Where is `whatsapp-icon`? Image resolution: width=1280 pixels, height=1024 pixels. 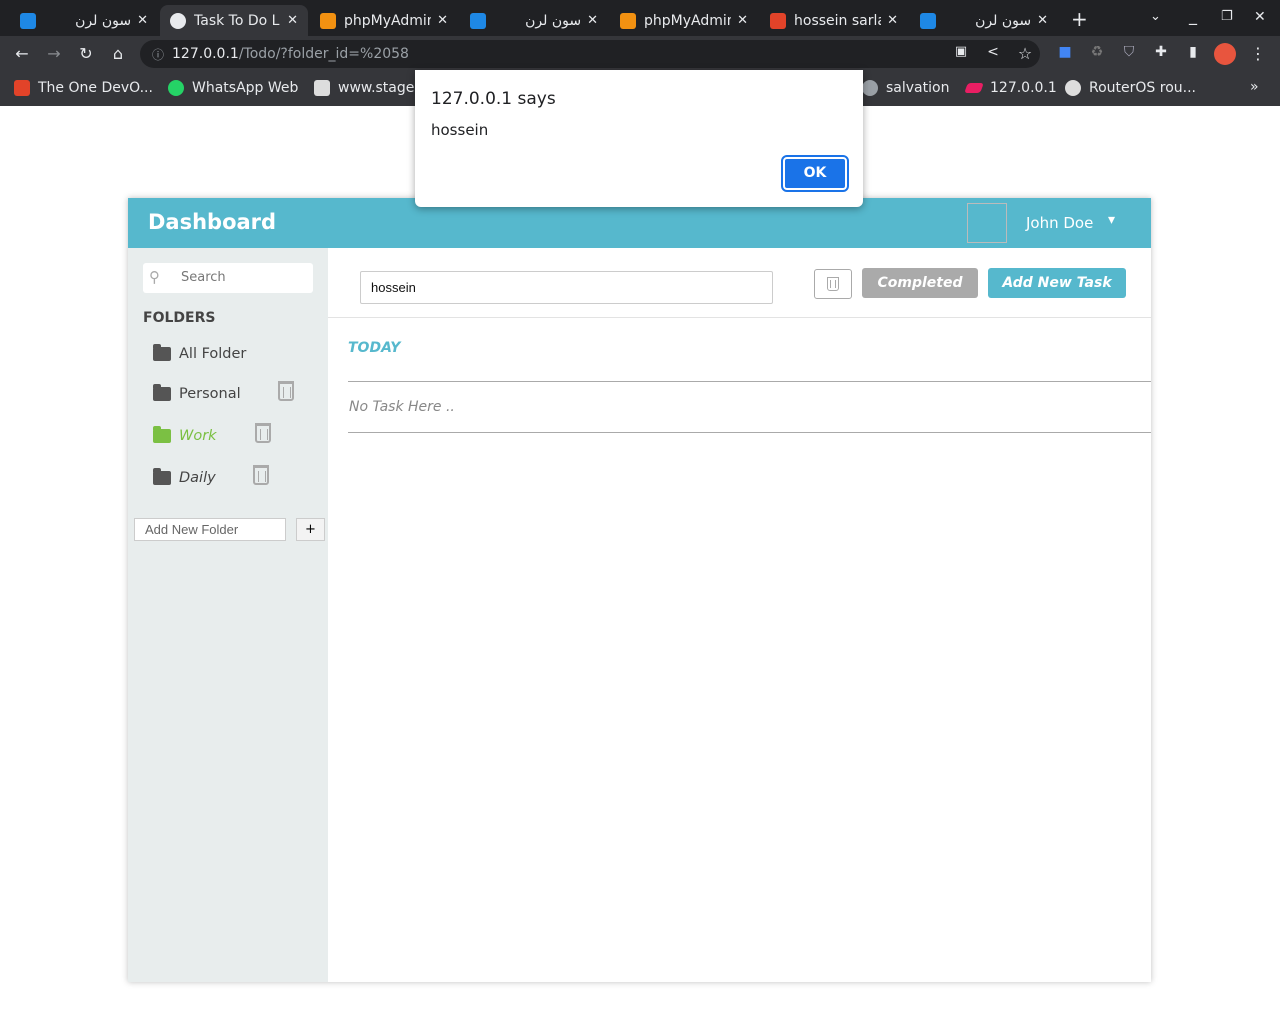
whatsapp-icon is located at coordinates (176, 88).